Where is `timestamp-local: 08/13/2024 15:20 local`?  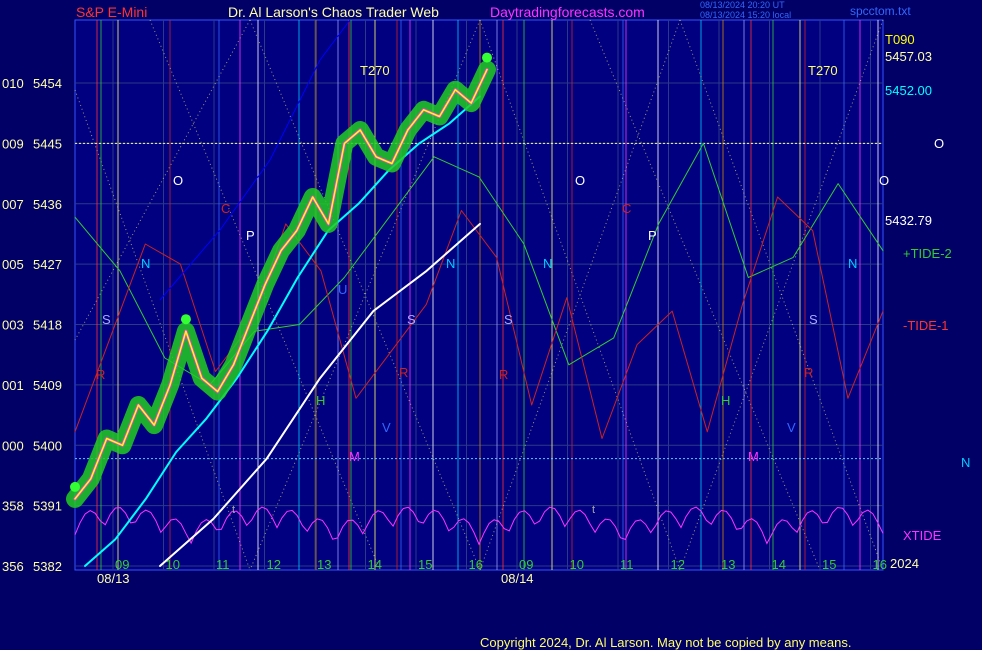
timestamp-local: 08/13/2024 15:20 local is located at coordinates (746, 15).